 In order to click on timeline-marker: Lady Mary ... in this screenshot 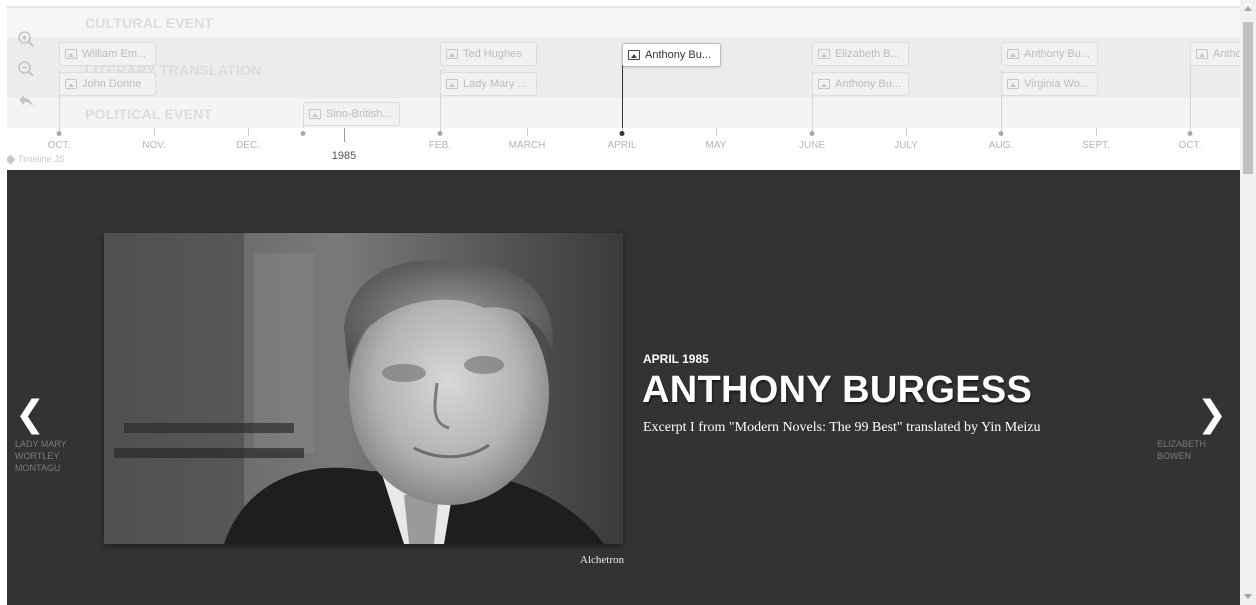, I will do `click(488, 84)`.